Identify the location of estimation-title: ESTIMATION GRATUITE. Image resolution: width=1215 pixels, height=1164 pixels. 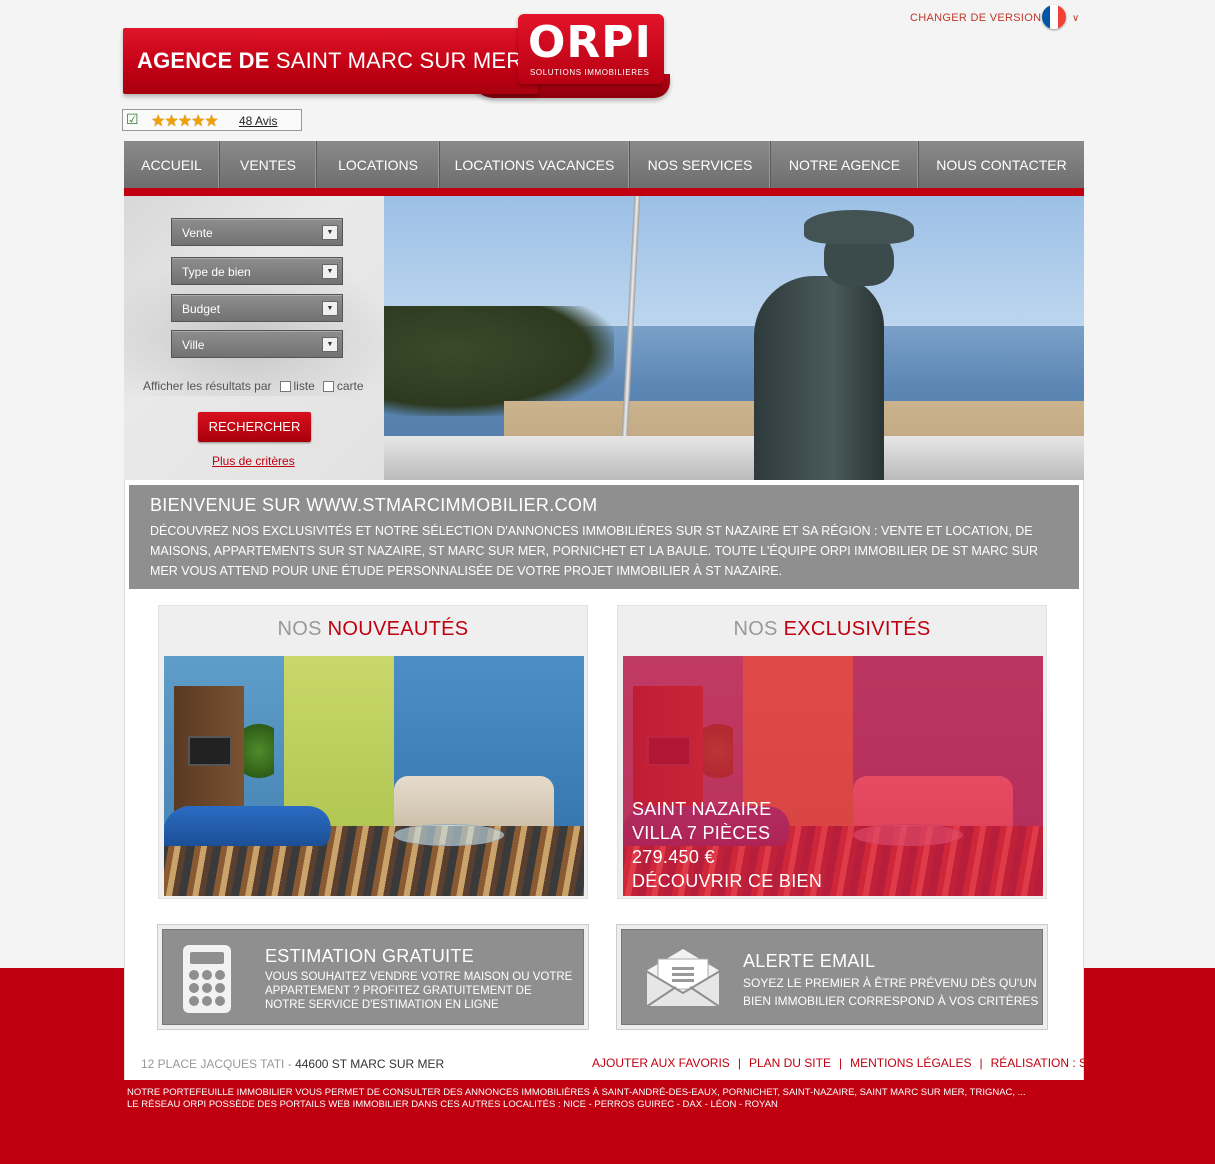
(370, 956).